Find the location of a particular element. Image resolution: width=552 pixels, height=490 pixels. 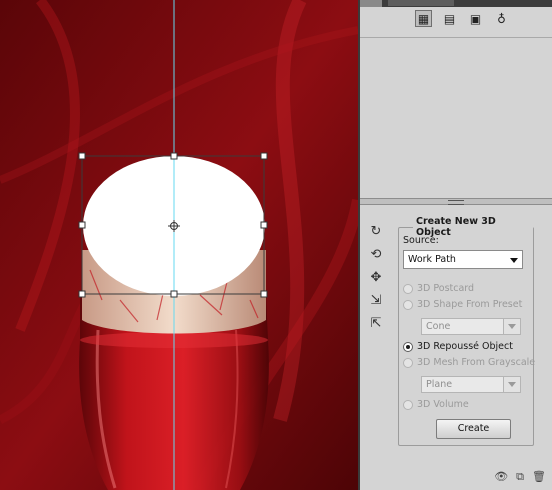

grid-icon: ▤ is located at coordinates (449, 18).